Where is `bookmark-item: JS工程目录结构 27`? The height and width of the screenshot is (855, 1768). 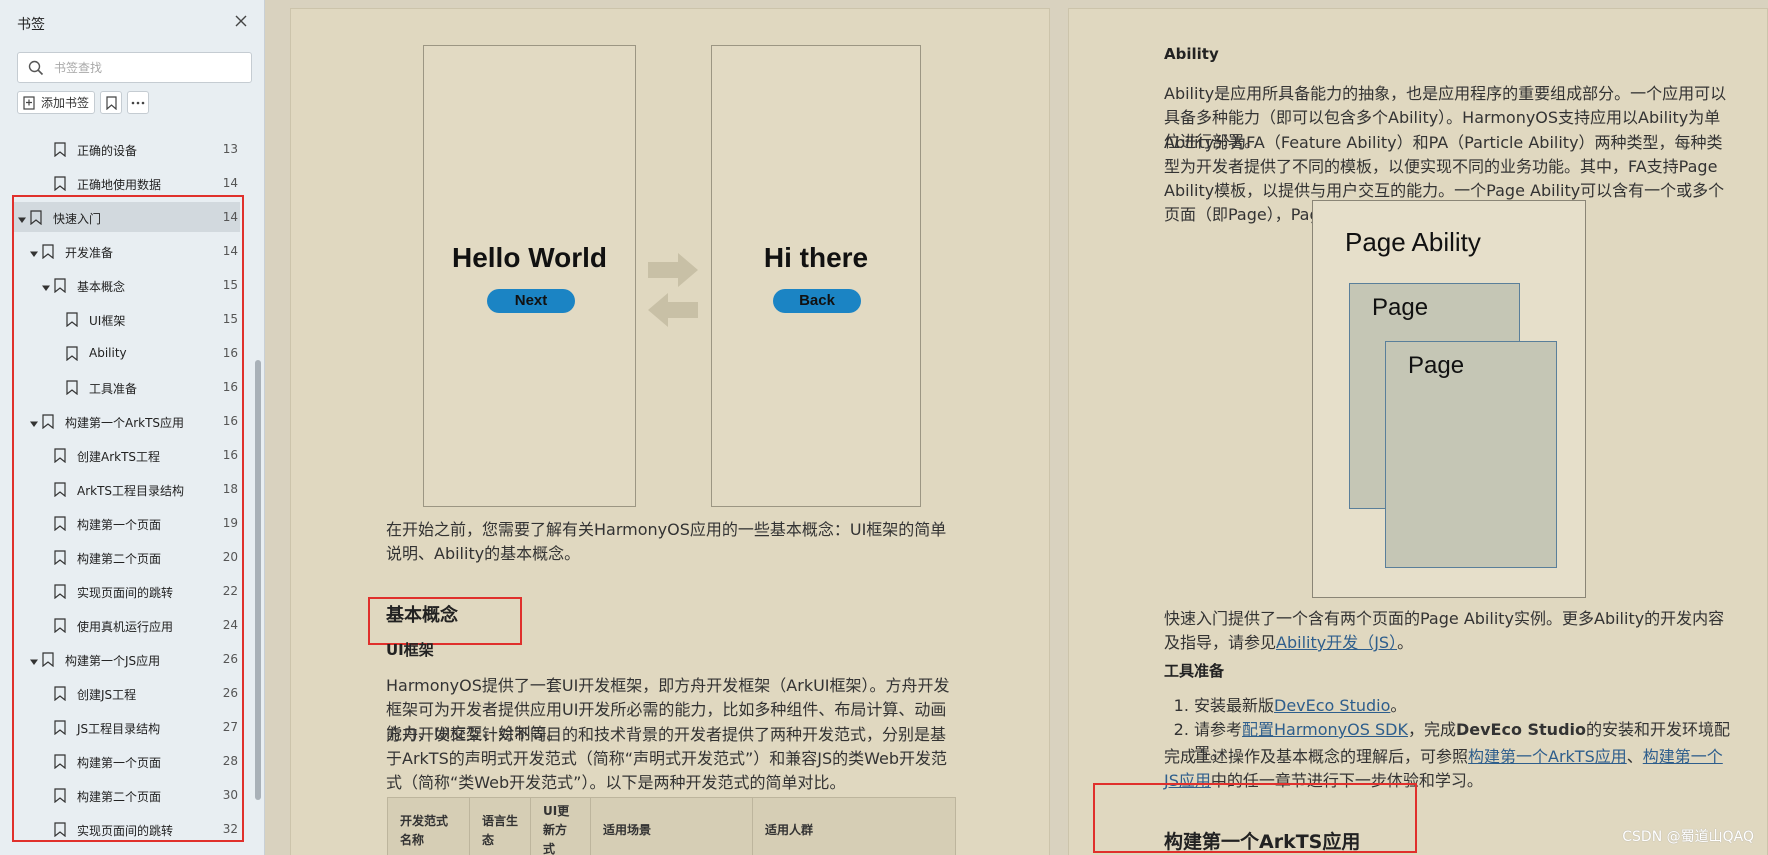
bookmark-item: JS工程目录结构 27 is located at coordinates (127, 727).